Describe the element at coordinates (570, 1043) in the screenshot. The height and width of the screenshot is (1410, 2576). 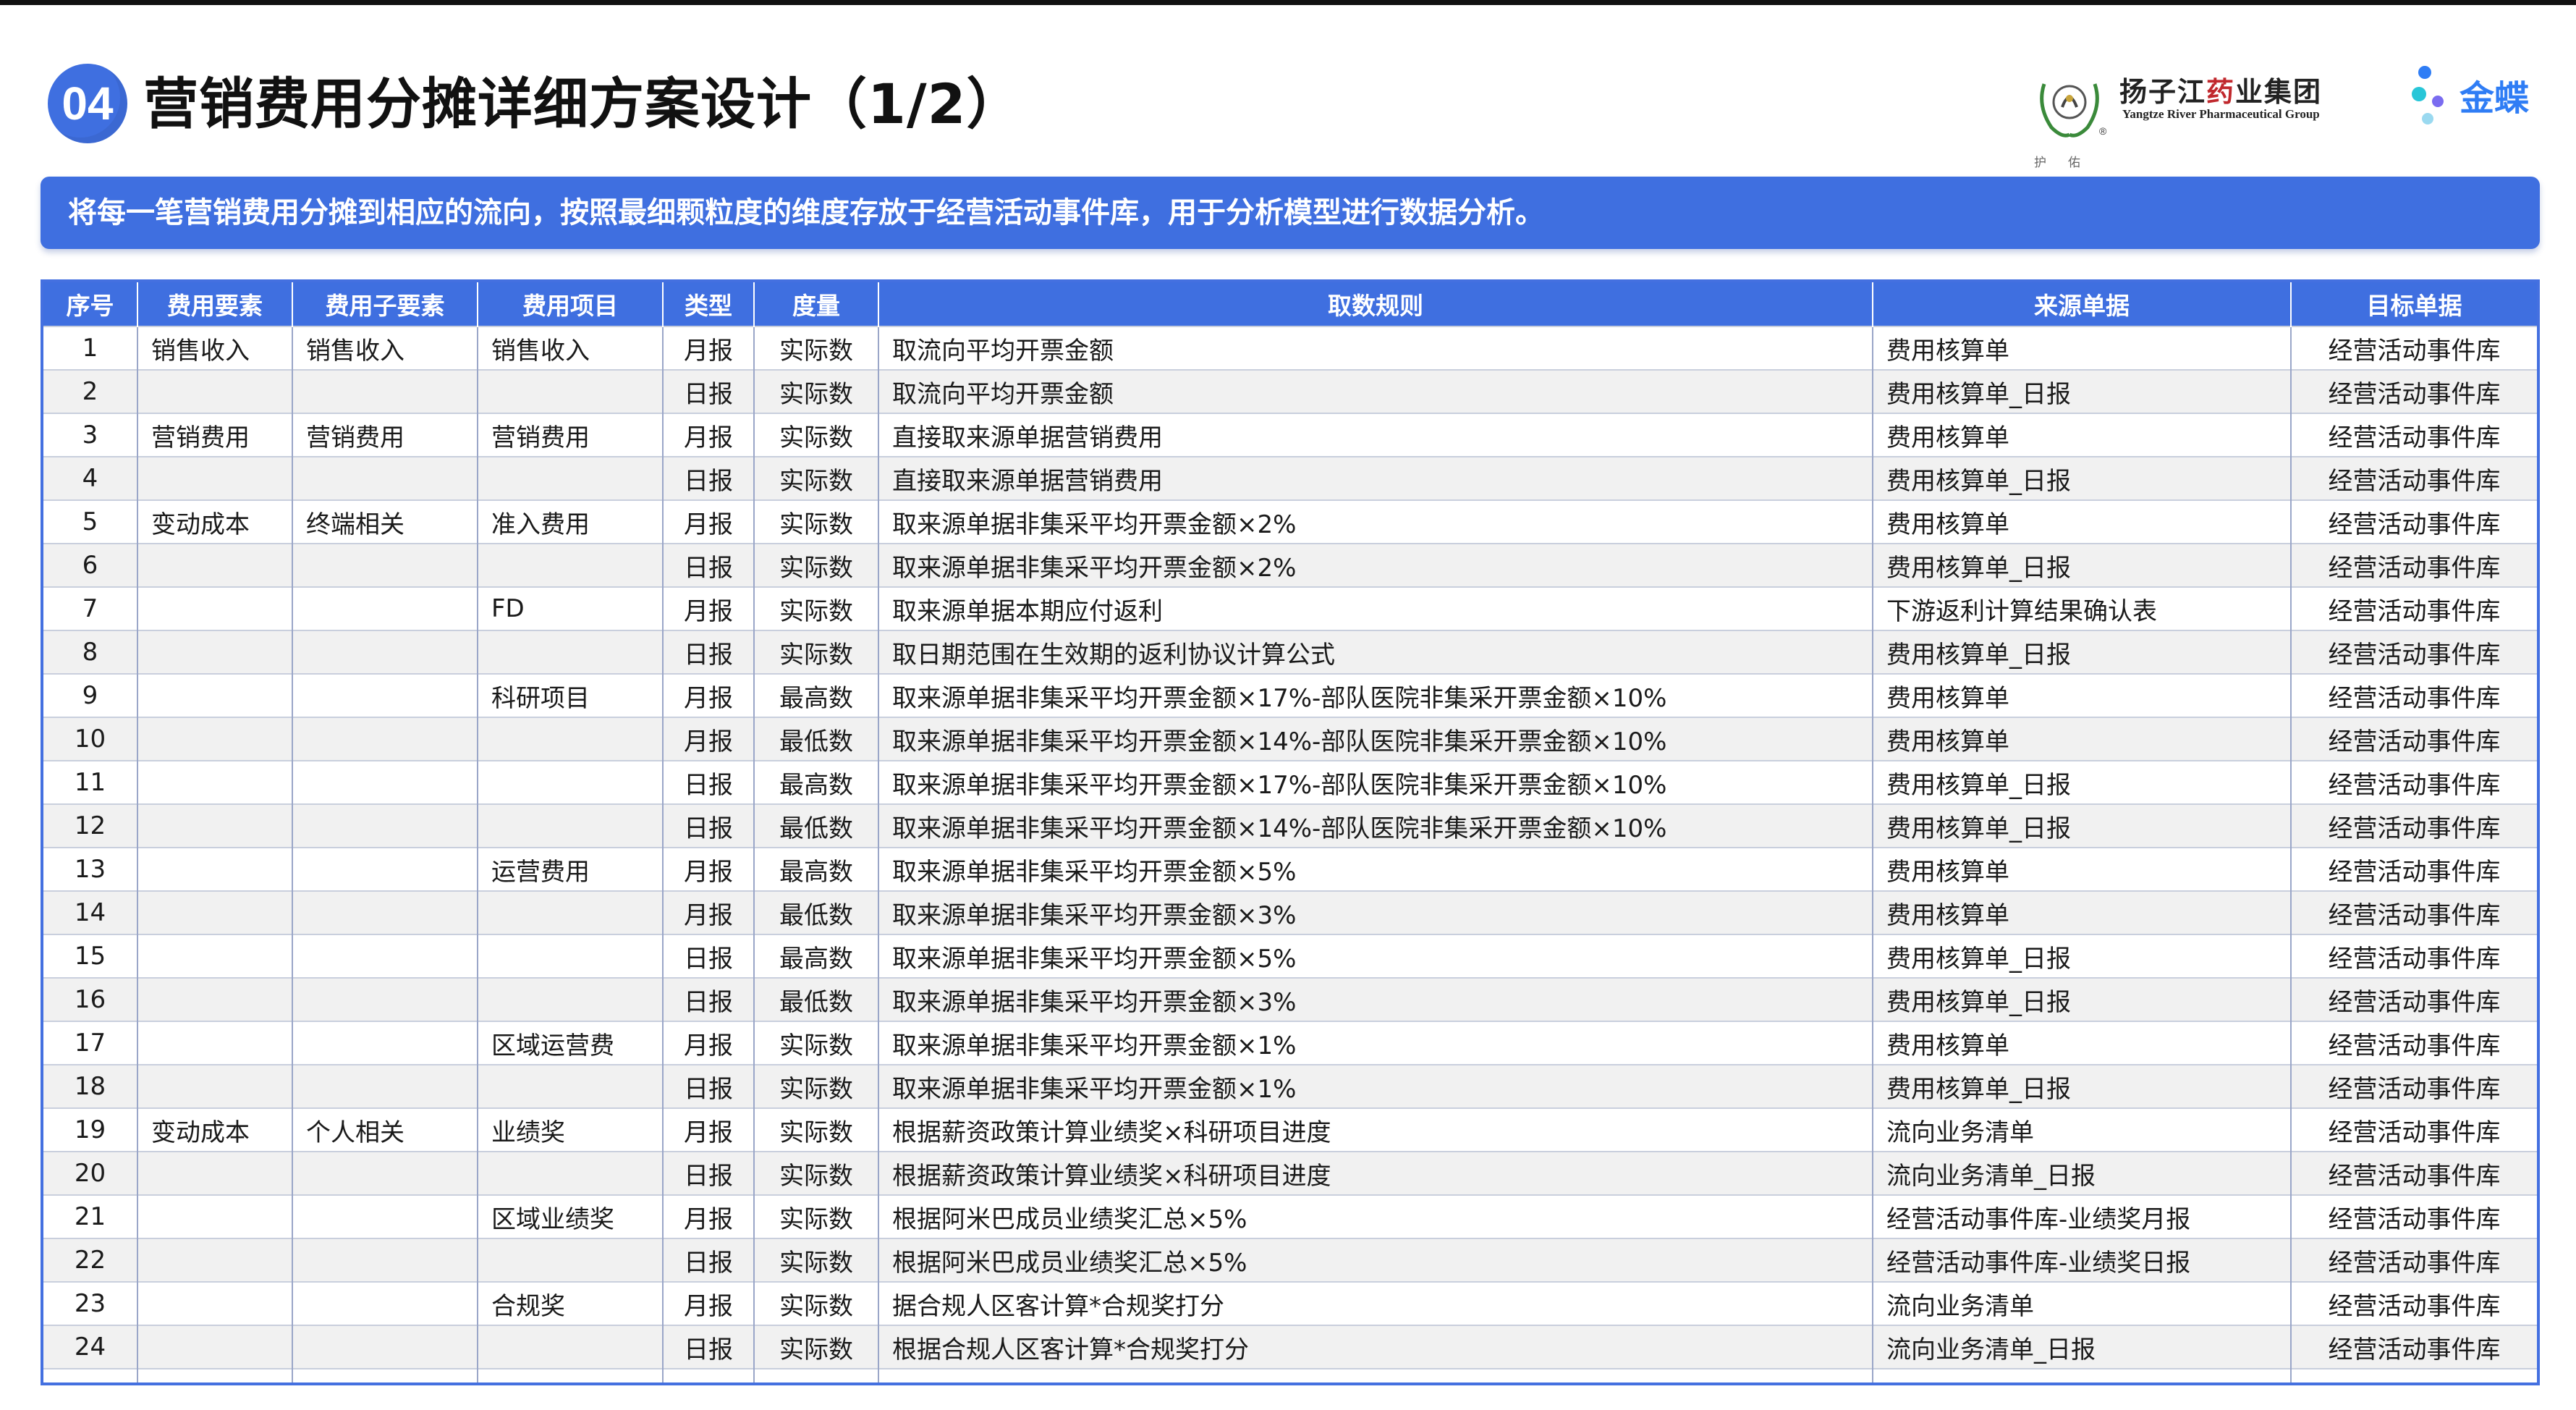
I see `cell-cost-item: 区域运营费` at that location.